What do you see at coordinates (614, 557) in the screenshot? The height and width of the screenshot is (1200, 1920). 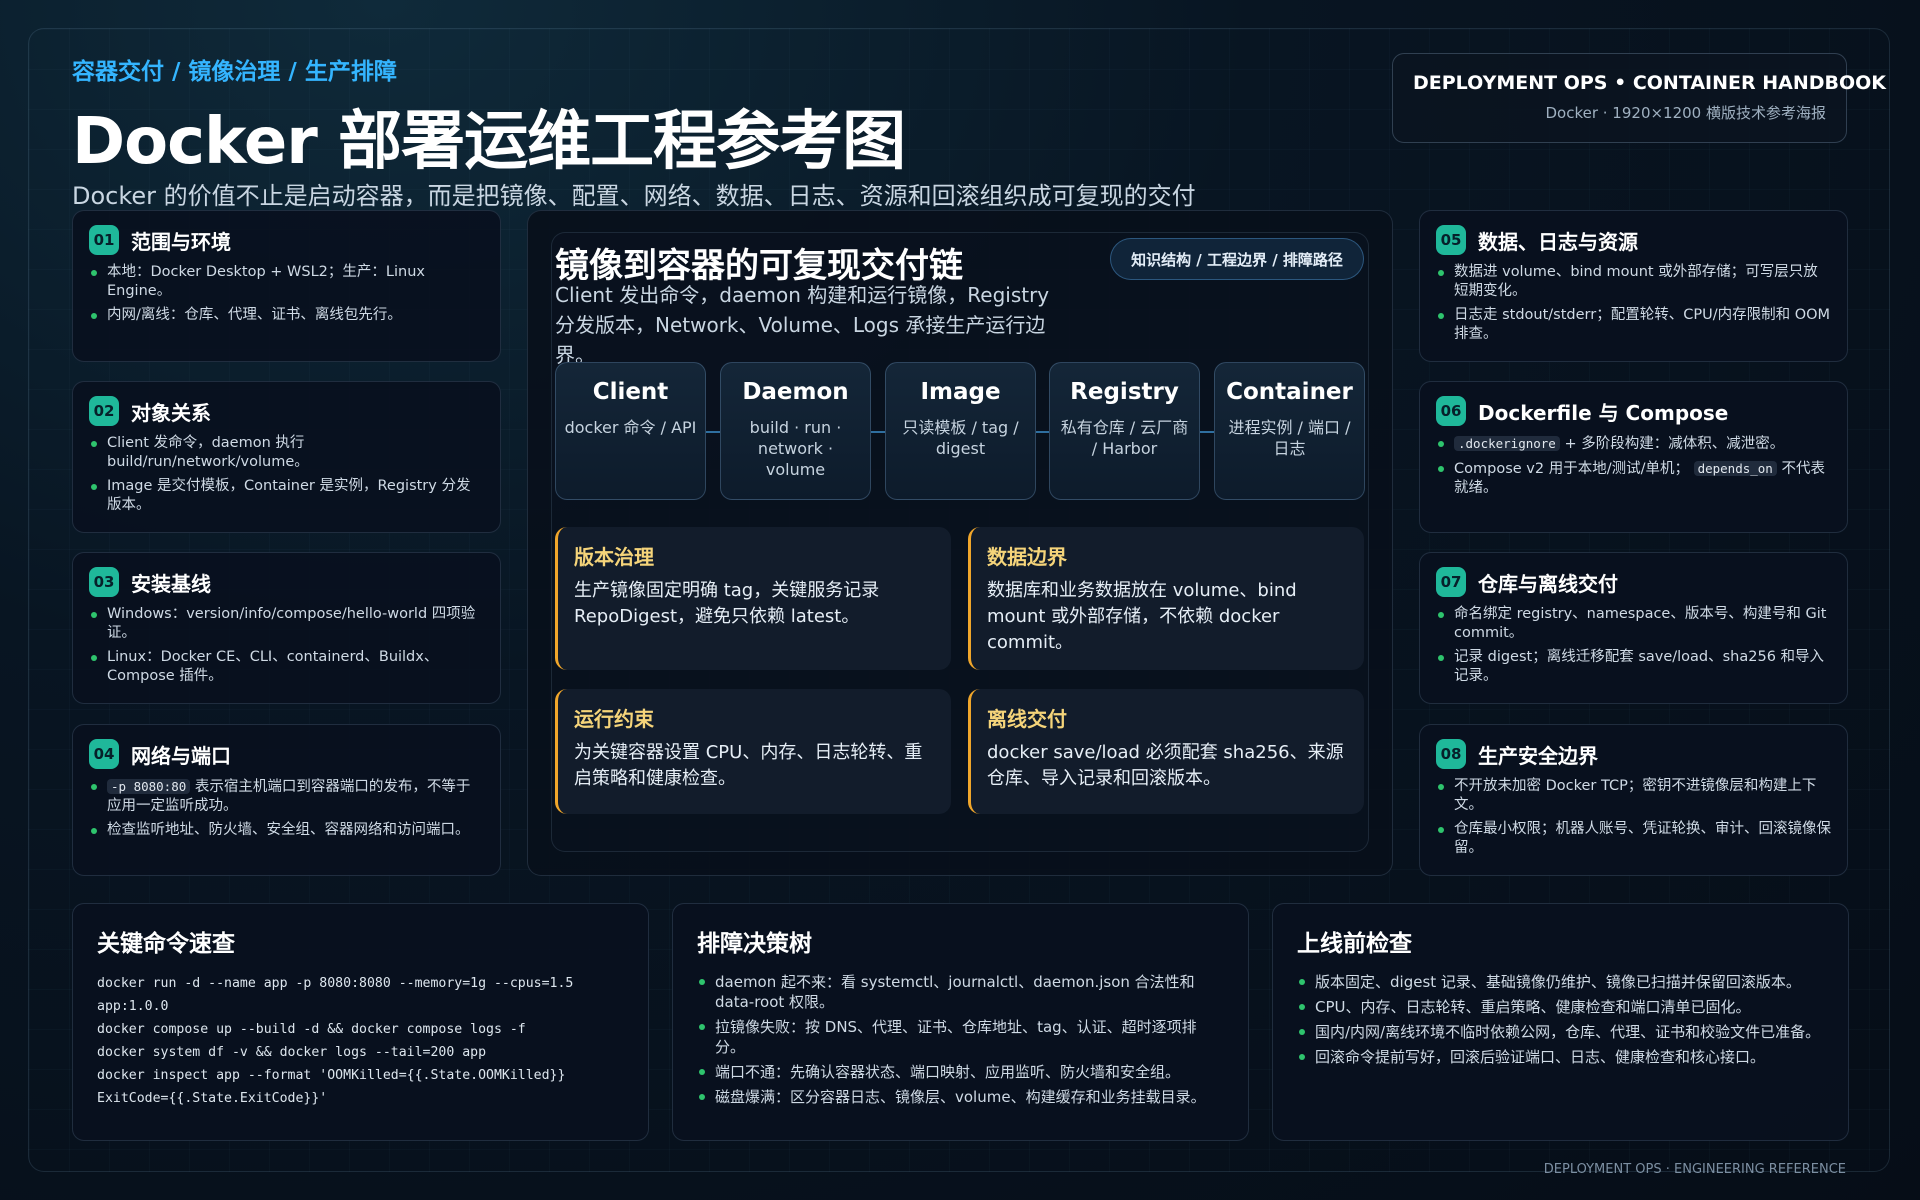 I see `panel-title: 版本治理` at bounding box center [614, 557].